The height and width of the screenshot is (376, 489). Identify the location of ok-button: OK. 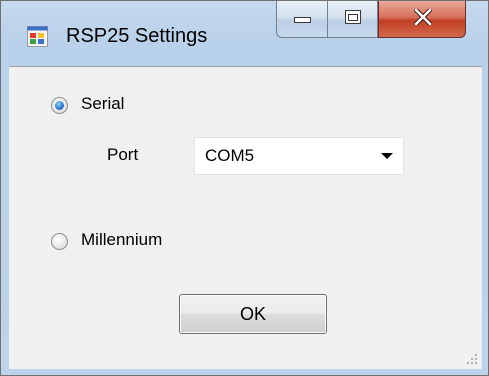
(253, 314).